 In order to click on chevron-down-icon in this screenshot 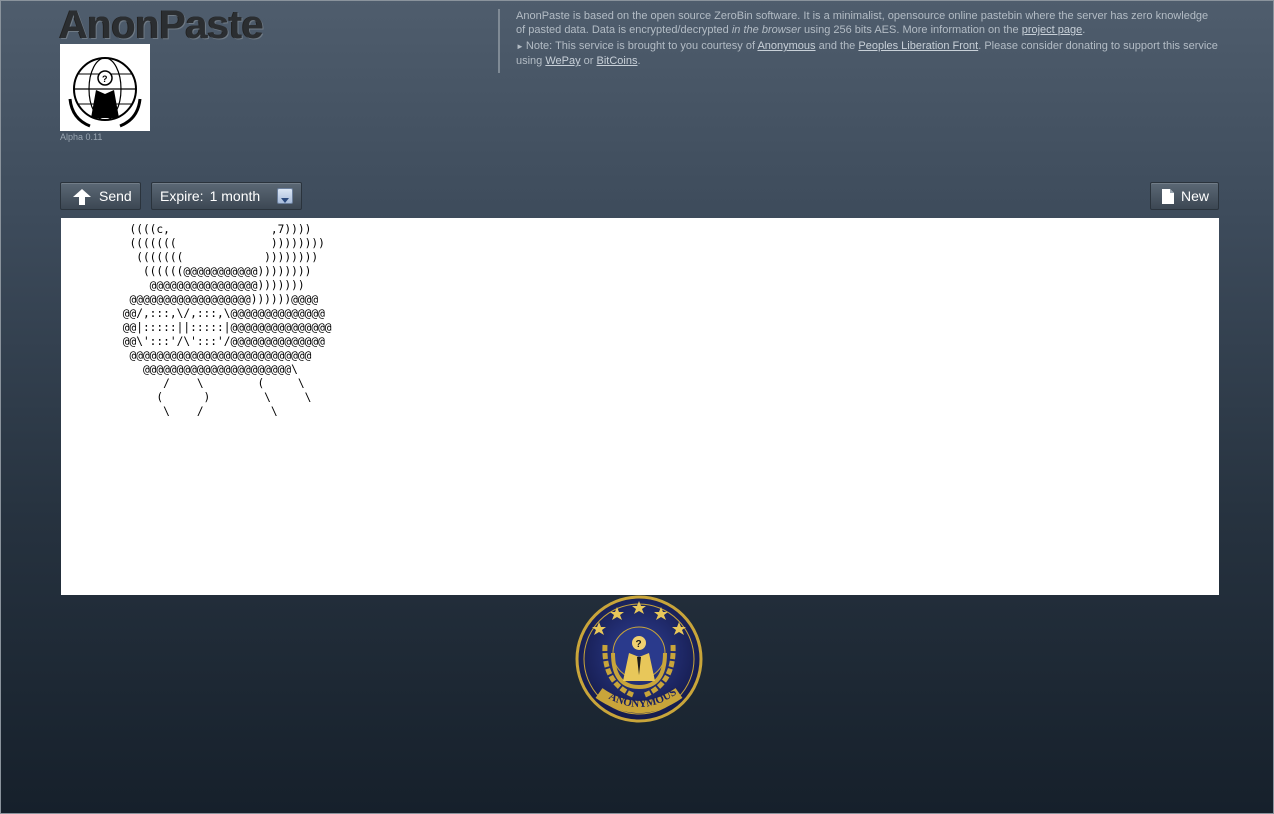, I will do `click(285, 196)`.